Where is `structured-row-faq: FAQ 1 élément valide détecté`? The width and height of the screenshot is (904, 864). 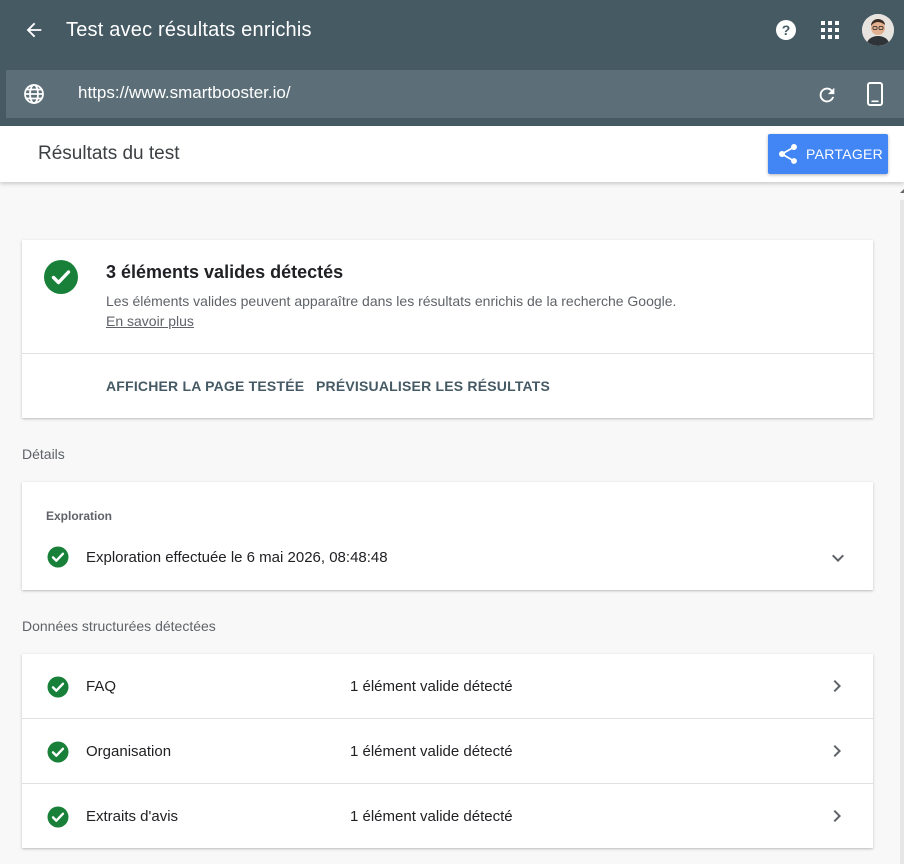
structured-row-faq: FAQ 1 élément valide détecté is located at coordinates (447, 686).